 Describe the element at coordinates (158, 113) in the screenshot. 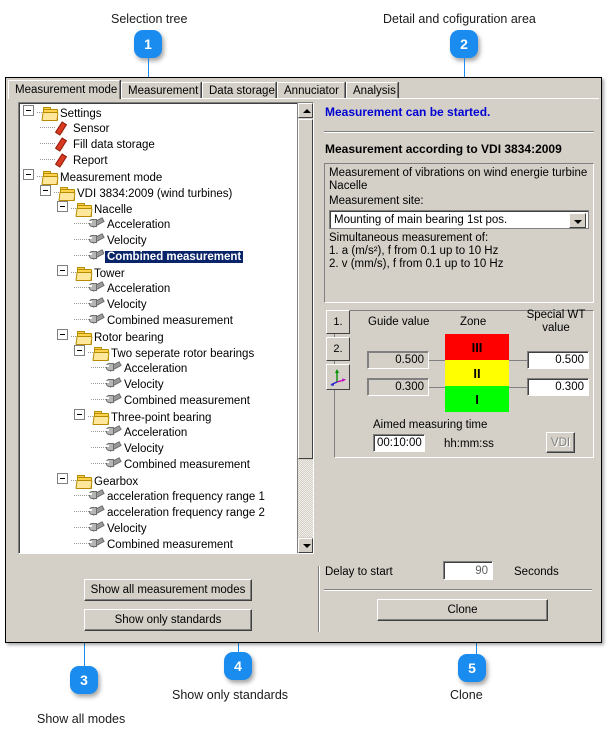

I see `tree-item: Settings` at that location.